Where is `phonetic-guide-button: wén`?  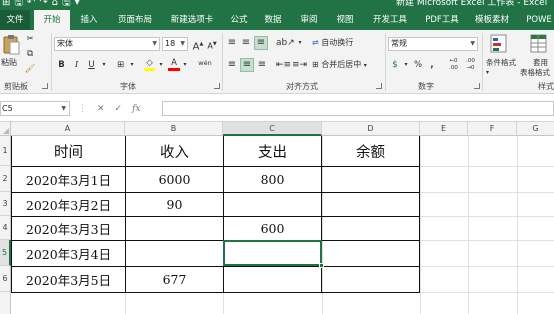
phonetic-guide-button: wén is located at coordinates (205, 63).